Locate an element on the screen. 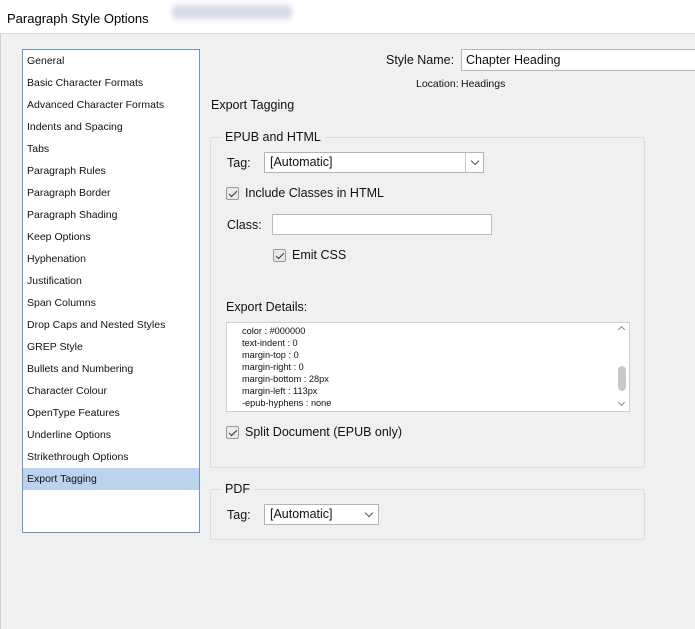  section-title: Export Tagging is located at coordinates (253, 105).